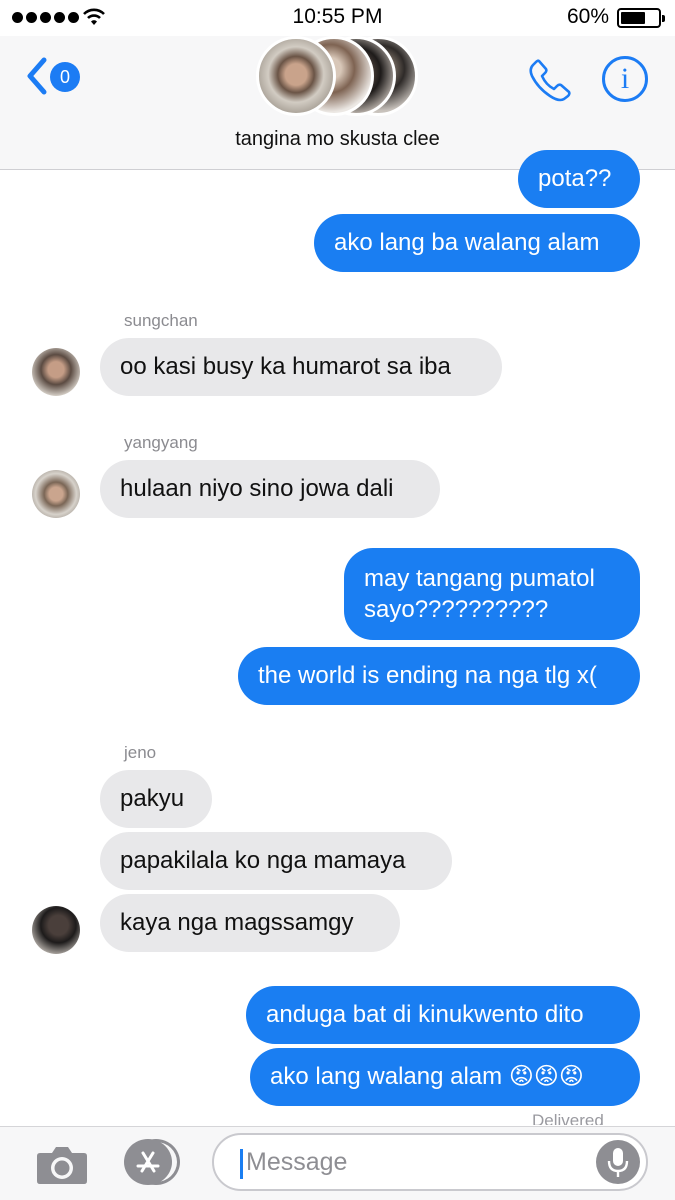 The height and width of the screenshot is (1200, 675). What do you see at coordinates (430, 1162) in the screenshot?
I see `message-input: Message` at bounding box center [430, 1162].